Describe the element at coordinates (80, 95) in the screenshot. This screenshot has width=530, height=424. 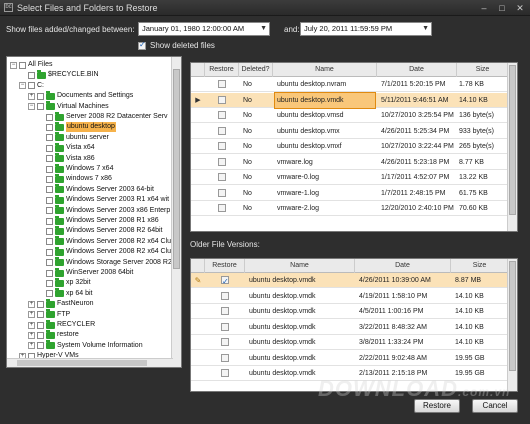
I see `tree-node: + Documents and Settings` at that location.